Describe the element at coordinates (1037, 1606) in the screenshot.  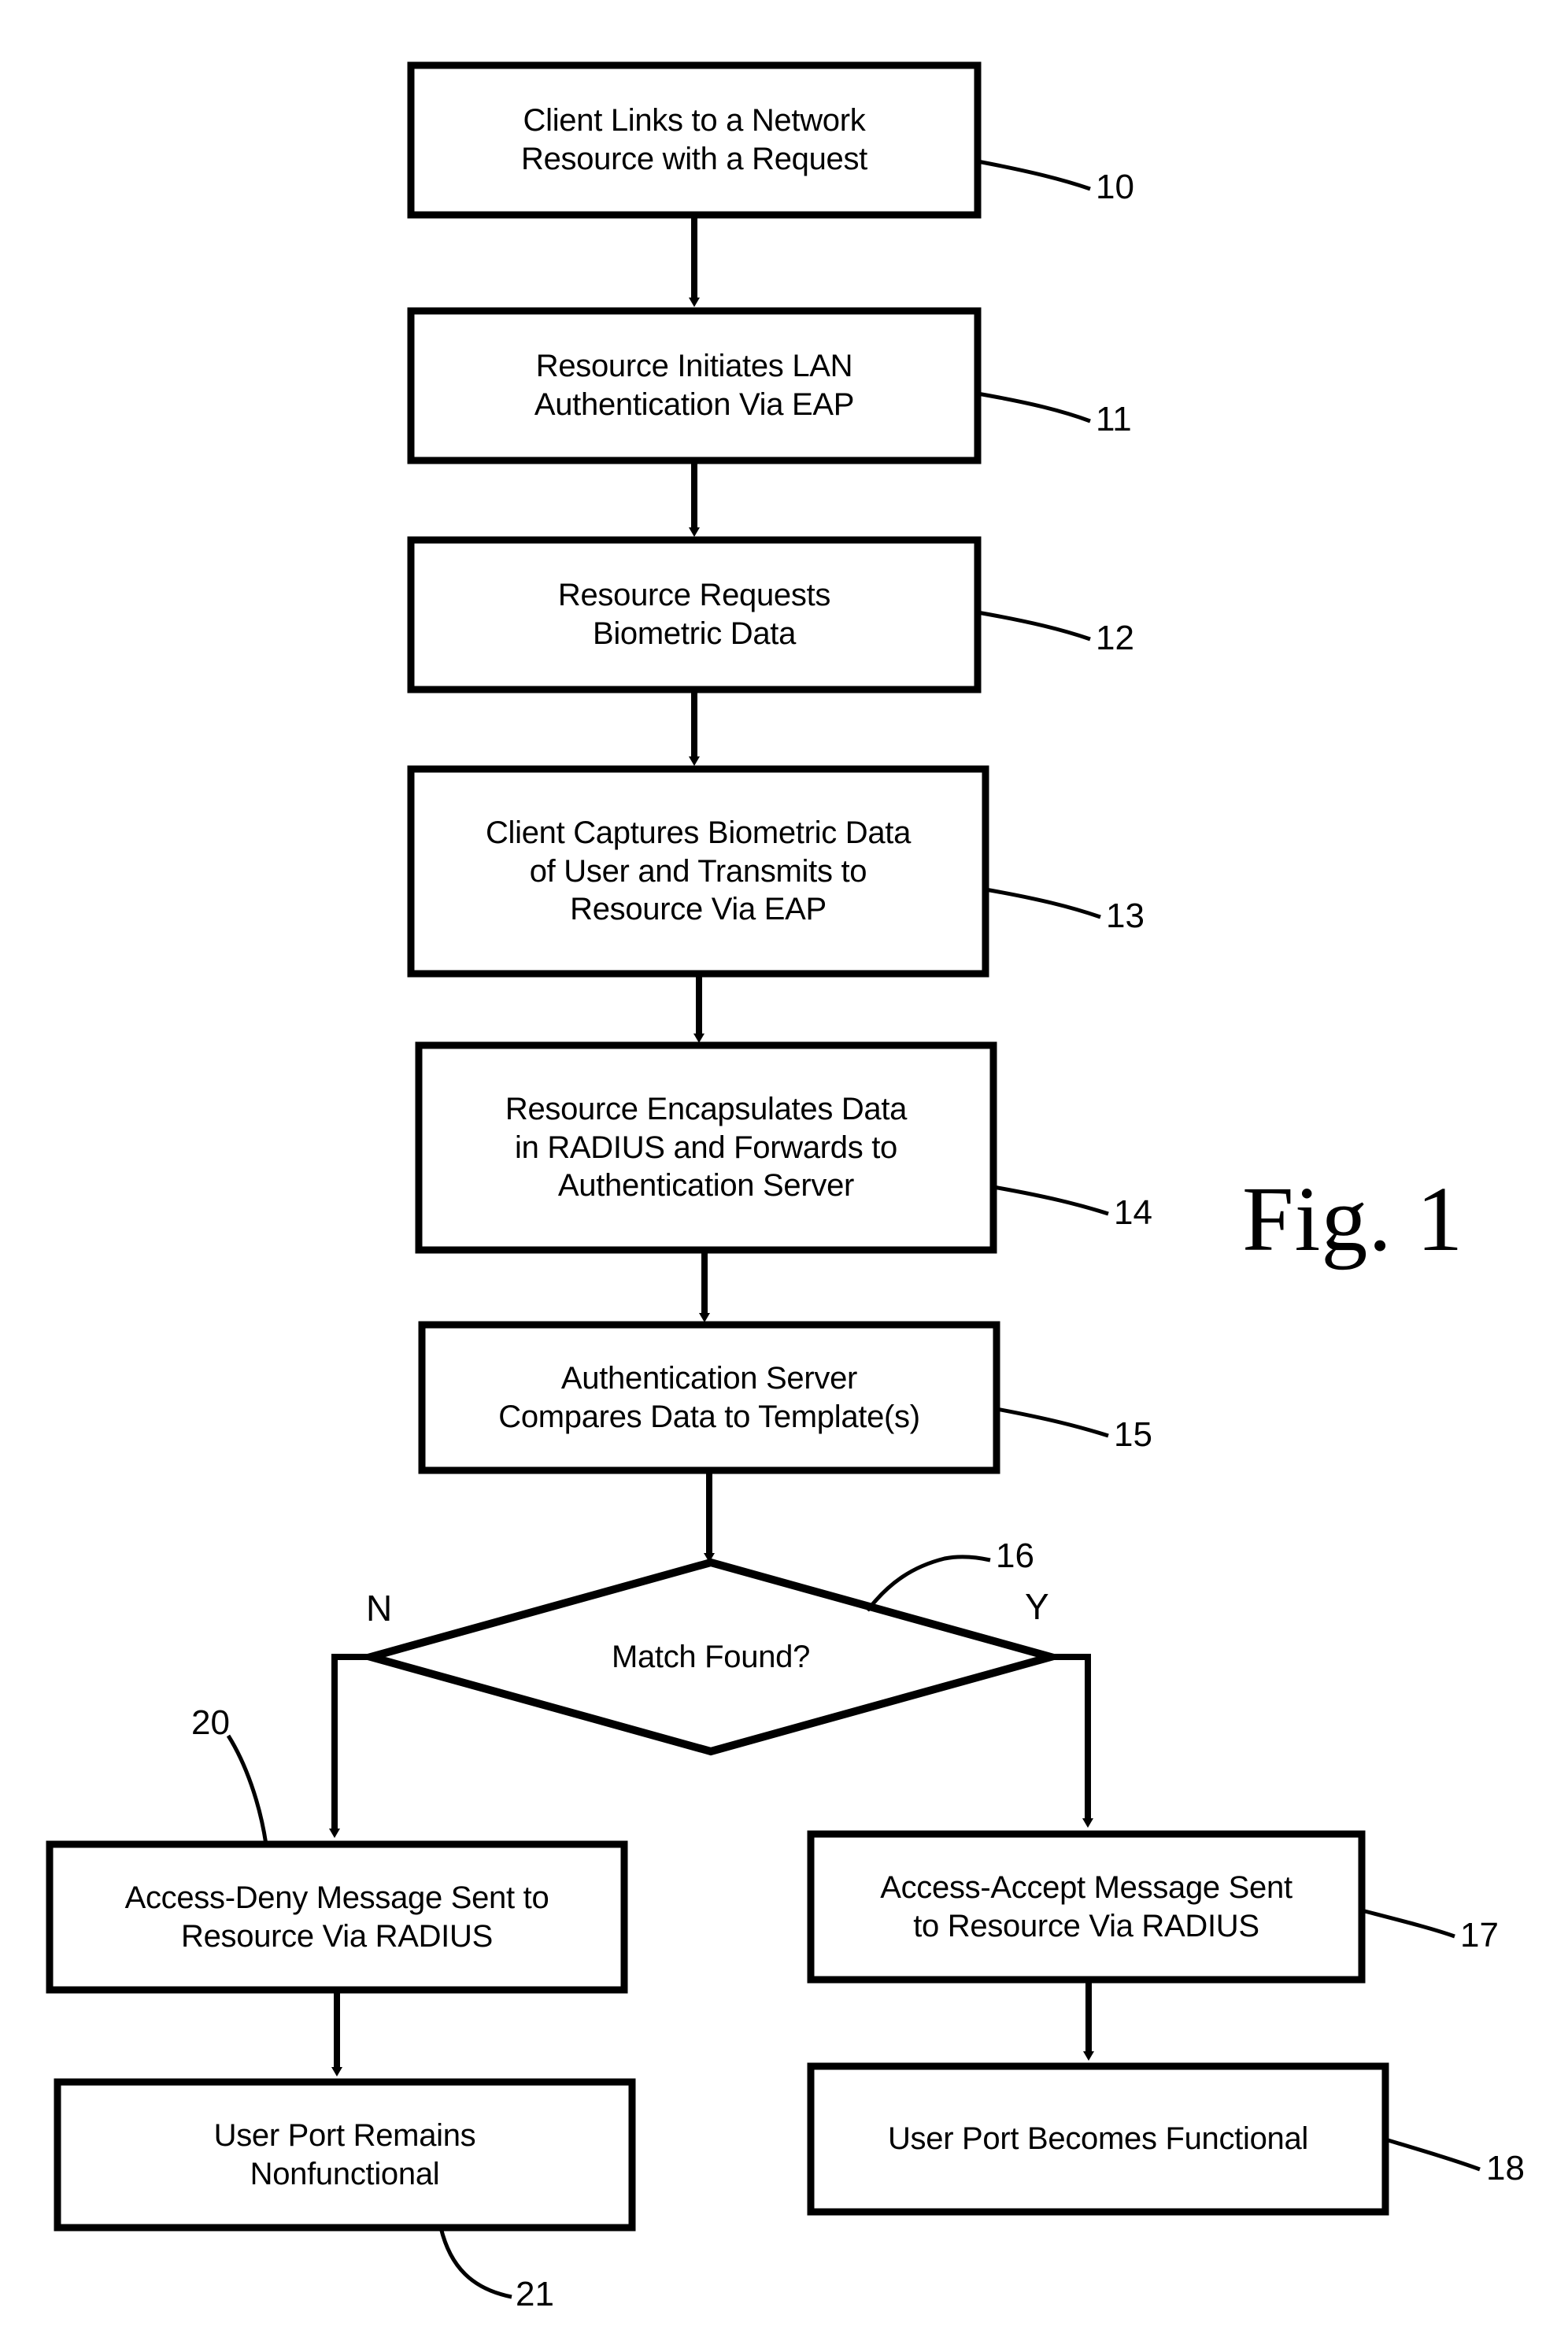
I see `branch-label-yes: Y` at that location.